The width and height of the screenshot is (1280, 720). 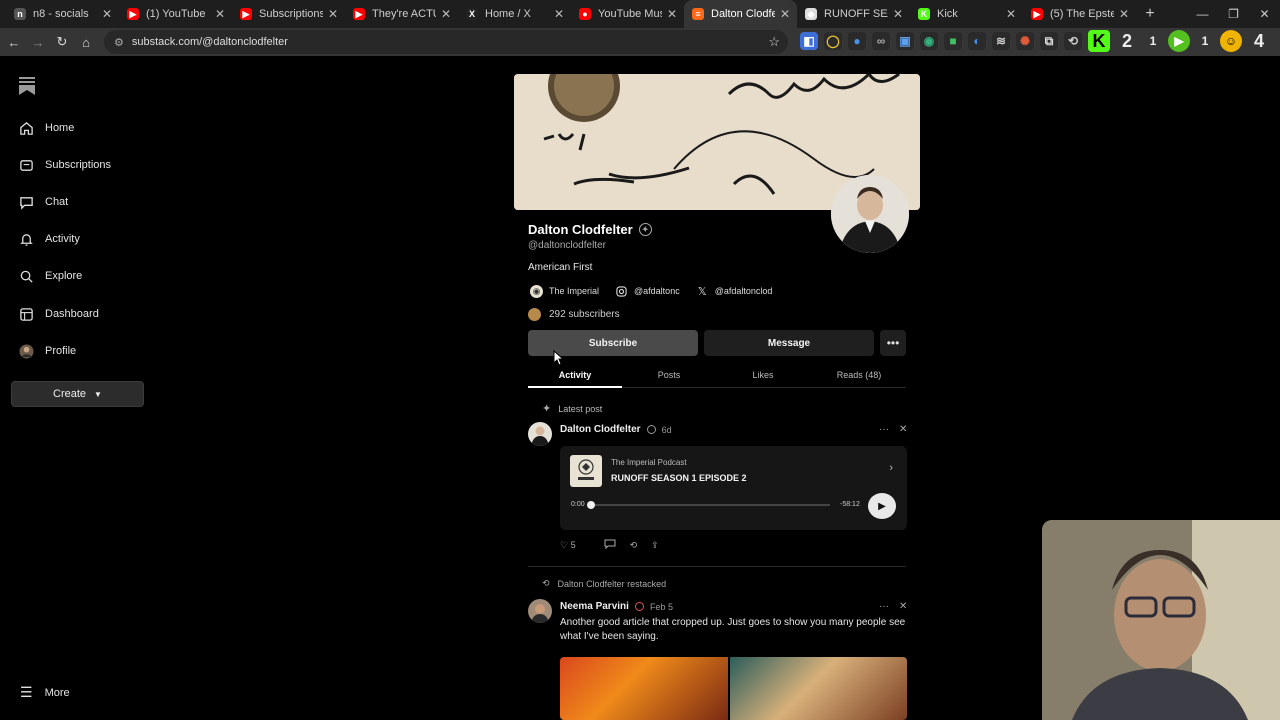 What do you see at coordinates (1231, 41) in the screenshot?
I see `extension-icon: ☺` at bounding box center [1231, 41].